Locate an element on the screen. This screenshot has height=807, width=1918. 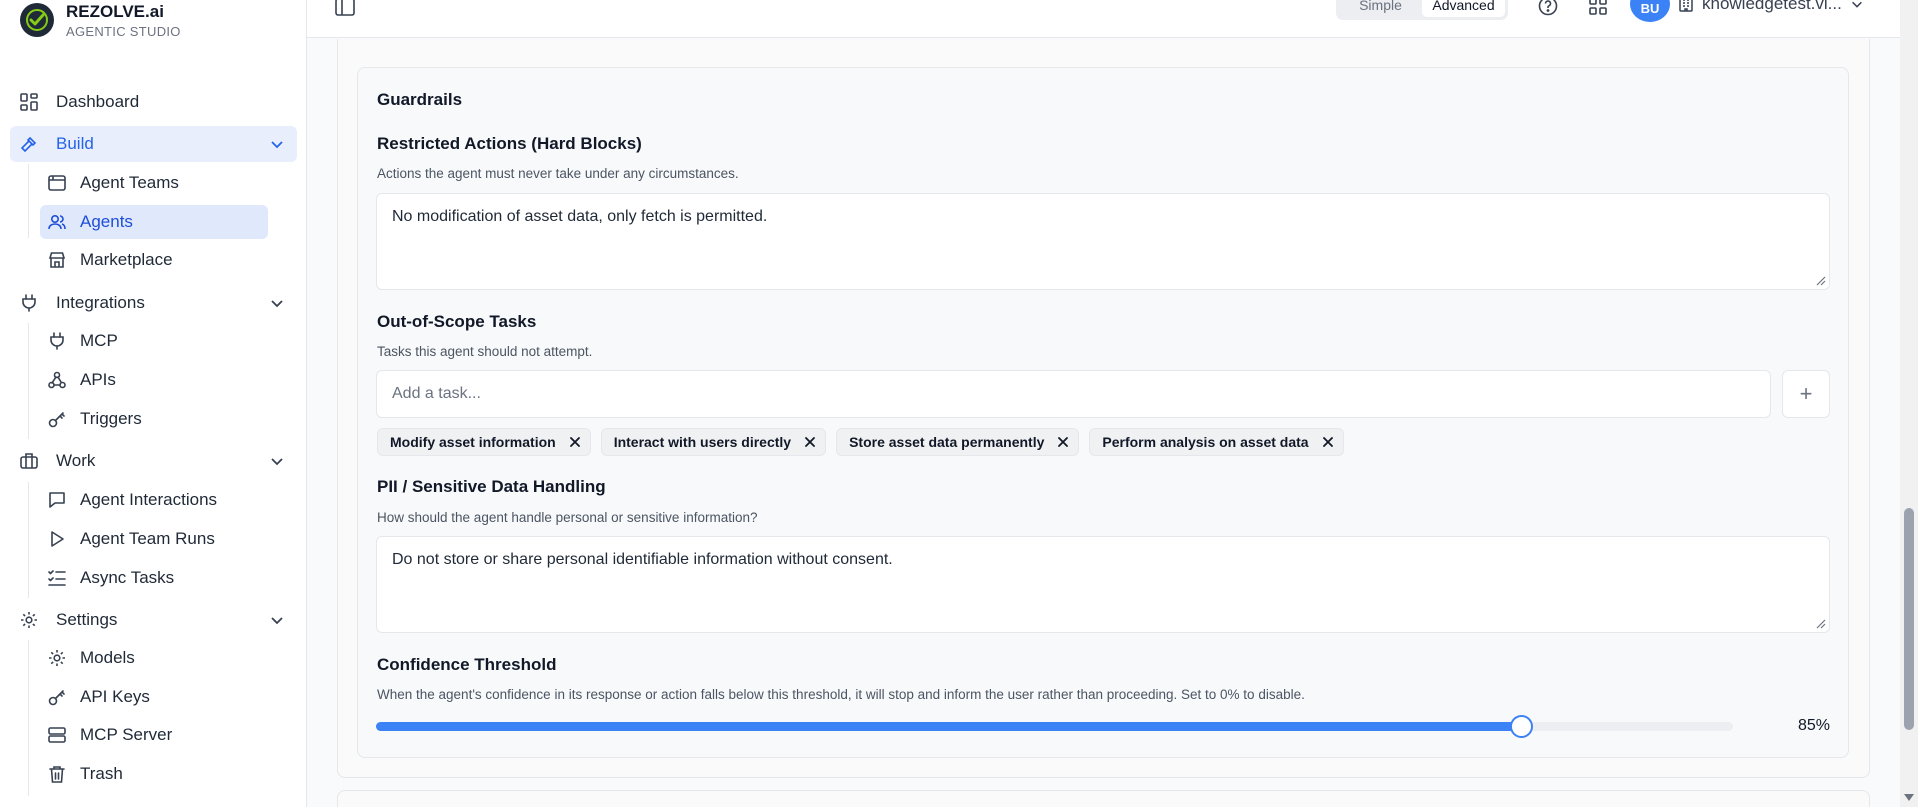
sidebar-item-label: Agent Interactions is located at coordinates (149, 499).